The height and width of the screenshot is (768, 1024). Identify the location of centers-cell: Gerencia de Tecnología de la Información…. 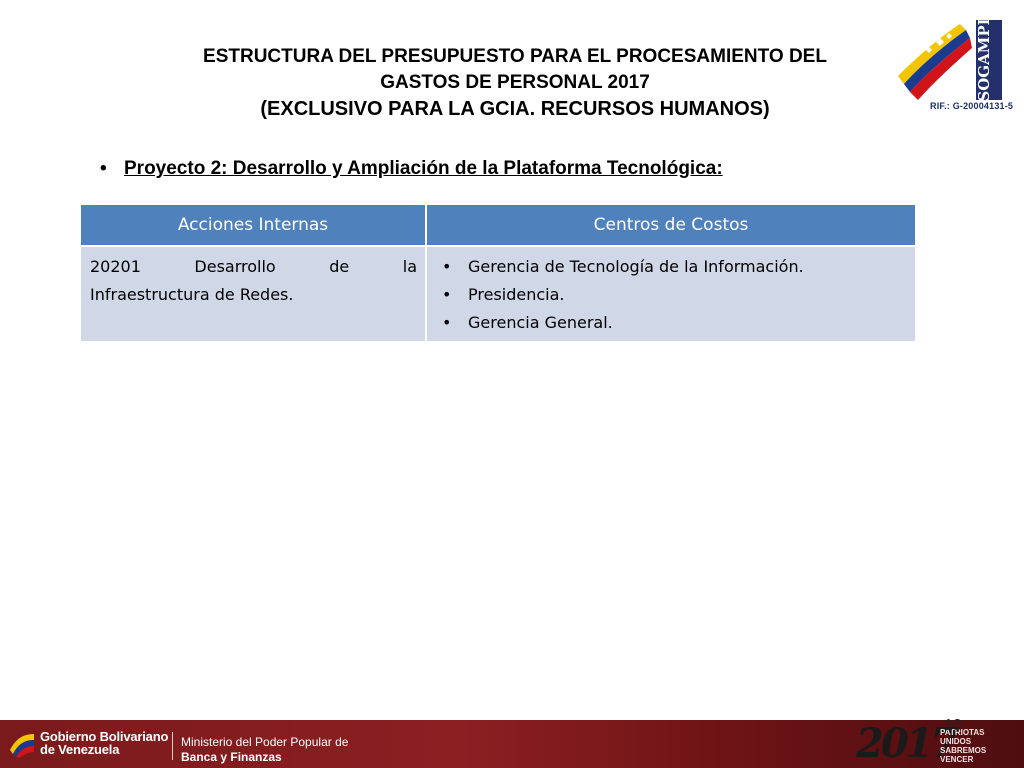
(671, 294).